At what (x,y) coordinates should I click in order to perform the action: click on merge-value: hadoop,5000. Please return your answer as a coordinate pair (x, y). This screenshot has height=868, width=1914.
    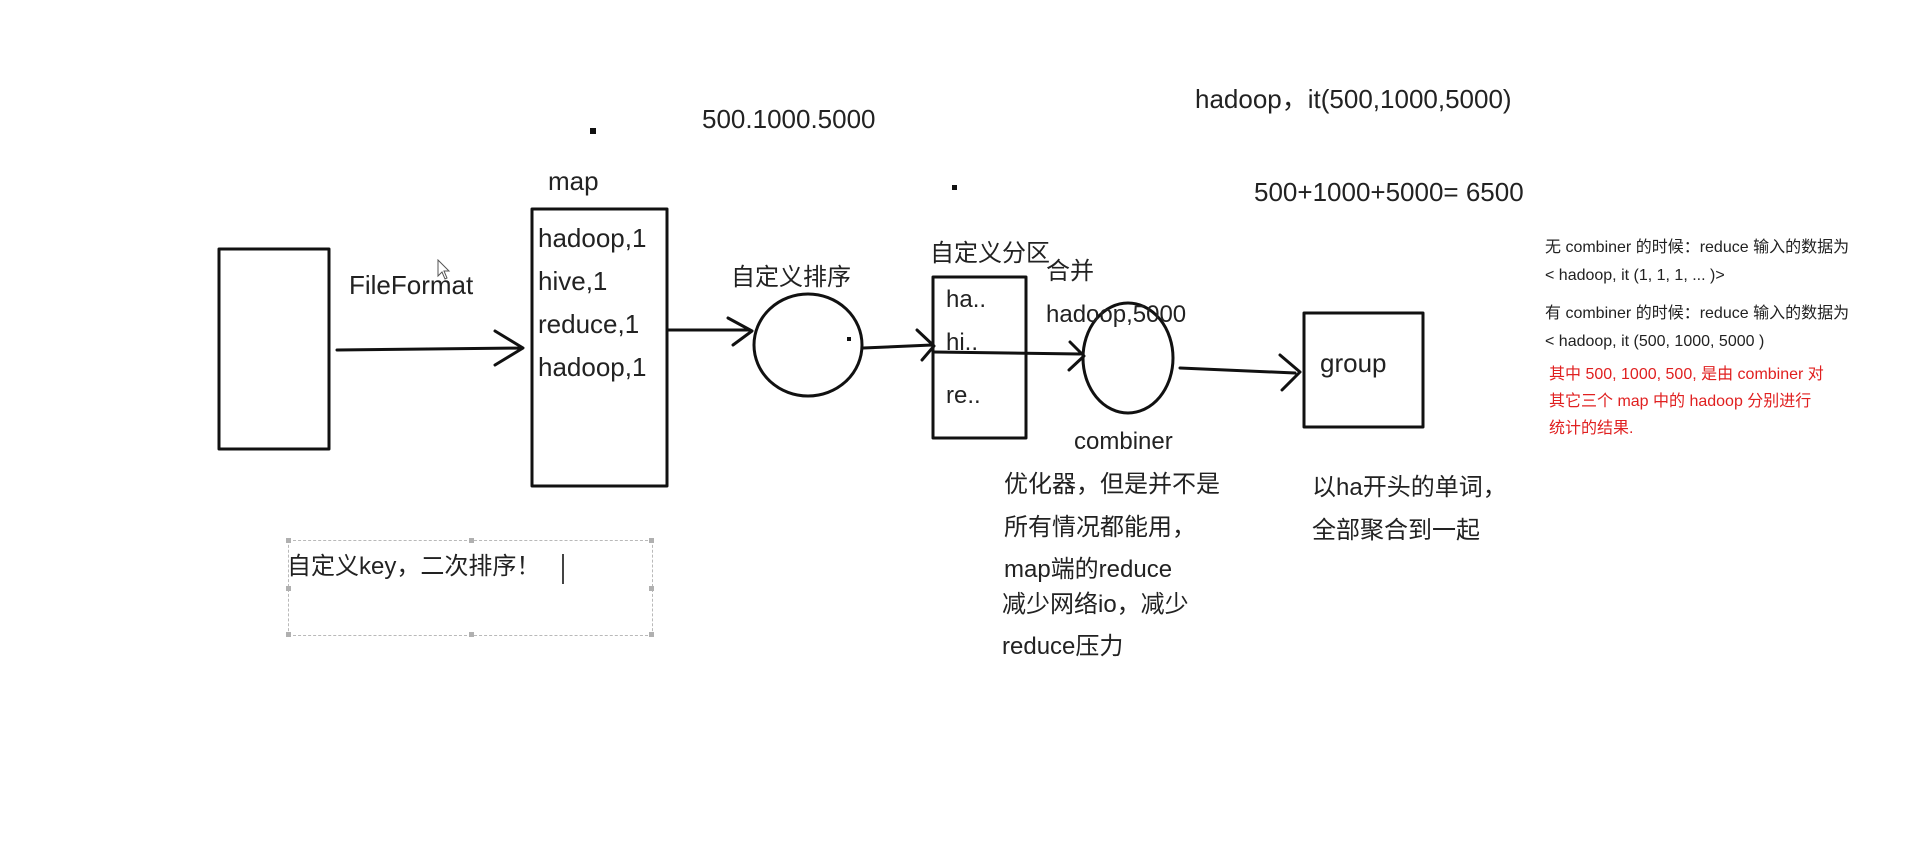
    Looking at the image, I should click on (1116, 314).